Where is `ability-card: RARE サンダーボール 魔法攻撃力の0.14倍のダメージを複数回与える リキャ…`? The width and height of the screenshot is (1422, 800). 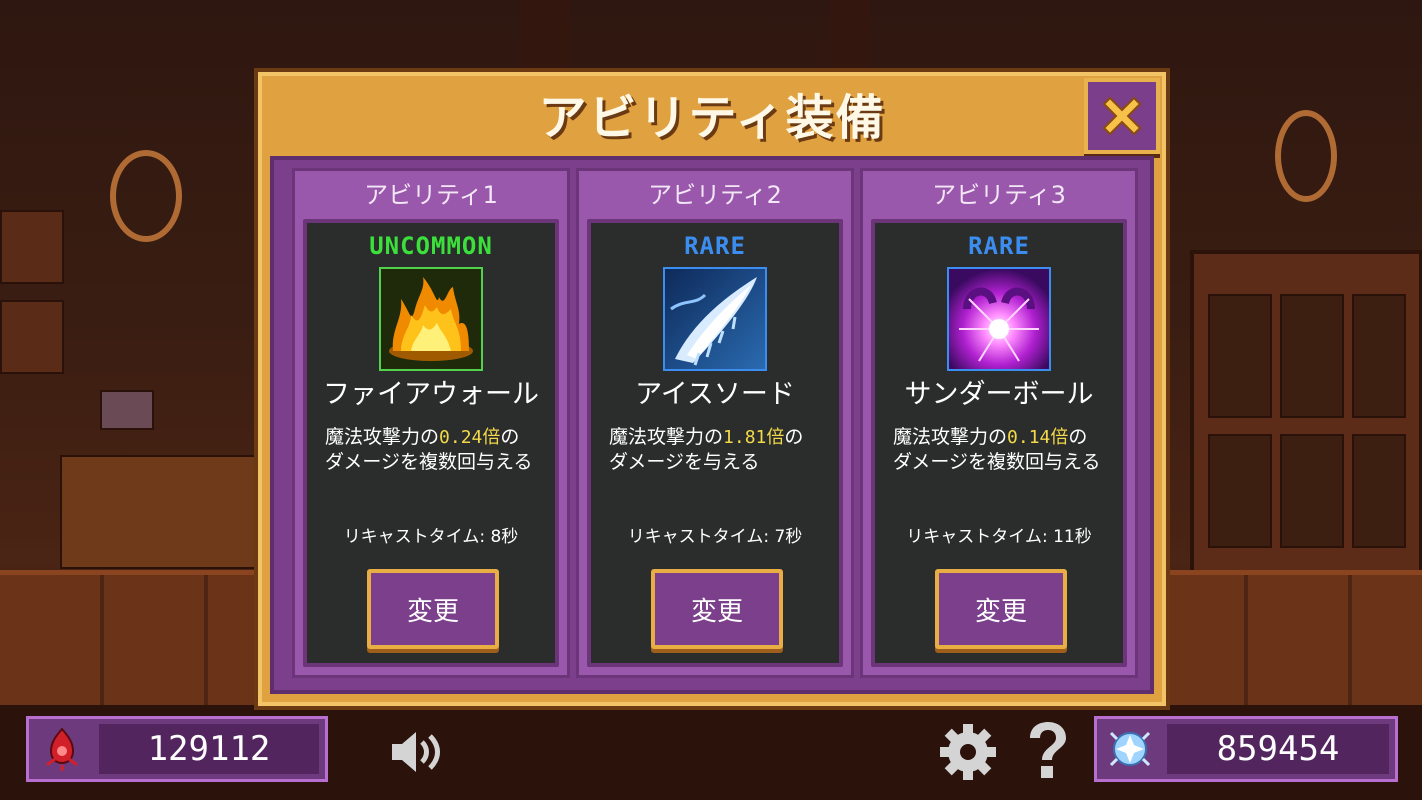 ability-card: RARE サンダーボール 魔法攻撃力の0.14倍のダメージを複数回与える リキャ… is located at coordinates (999, 443).